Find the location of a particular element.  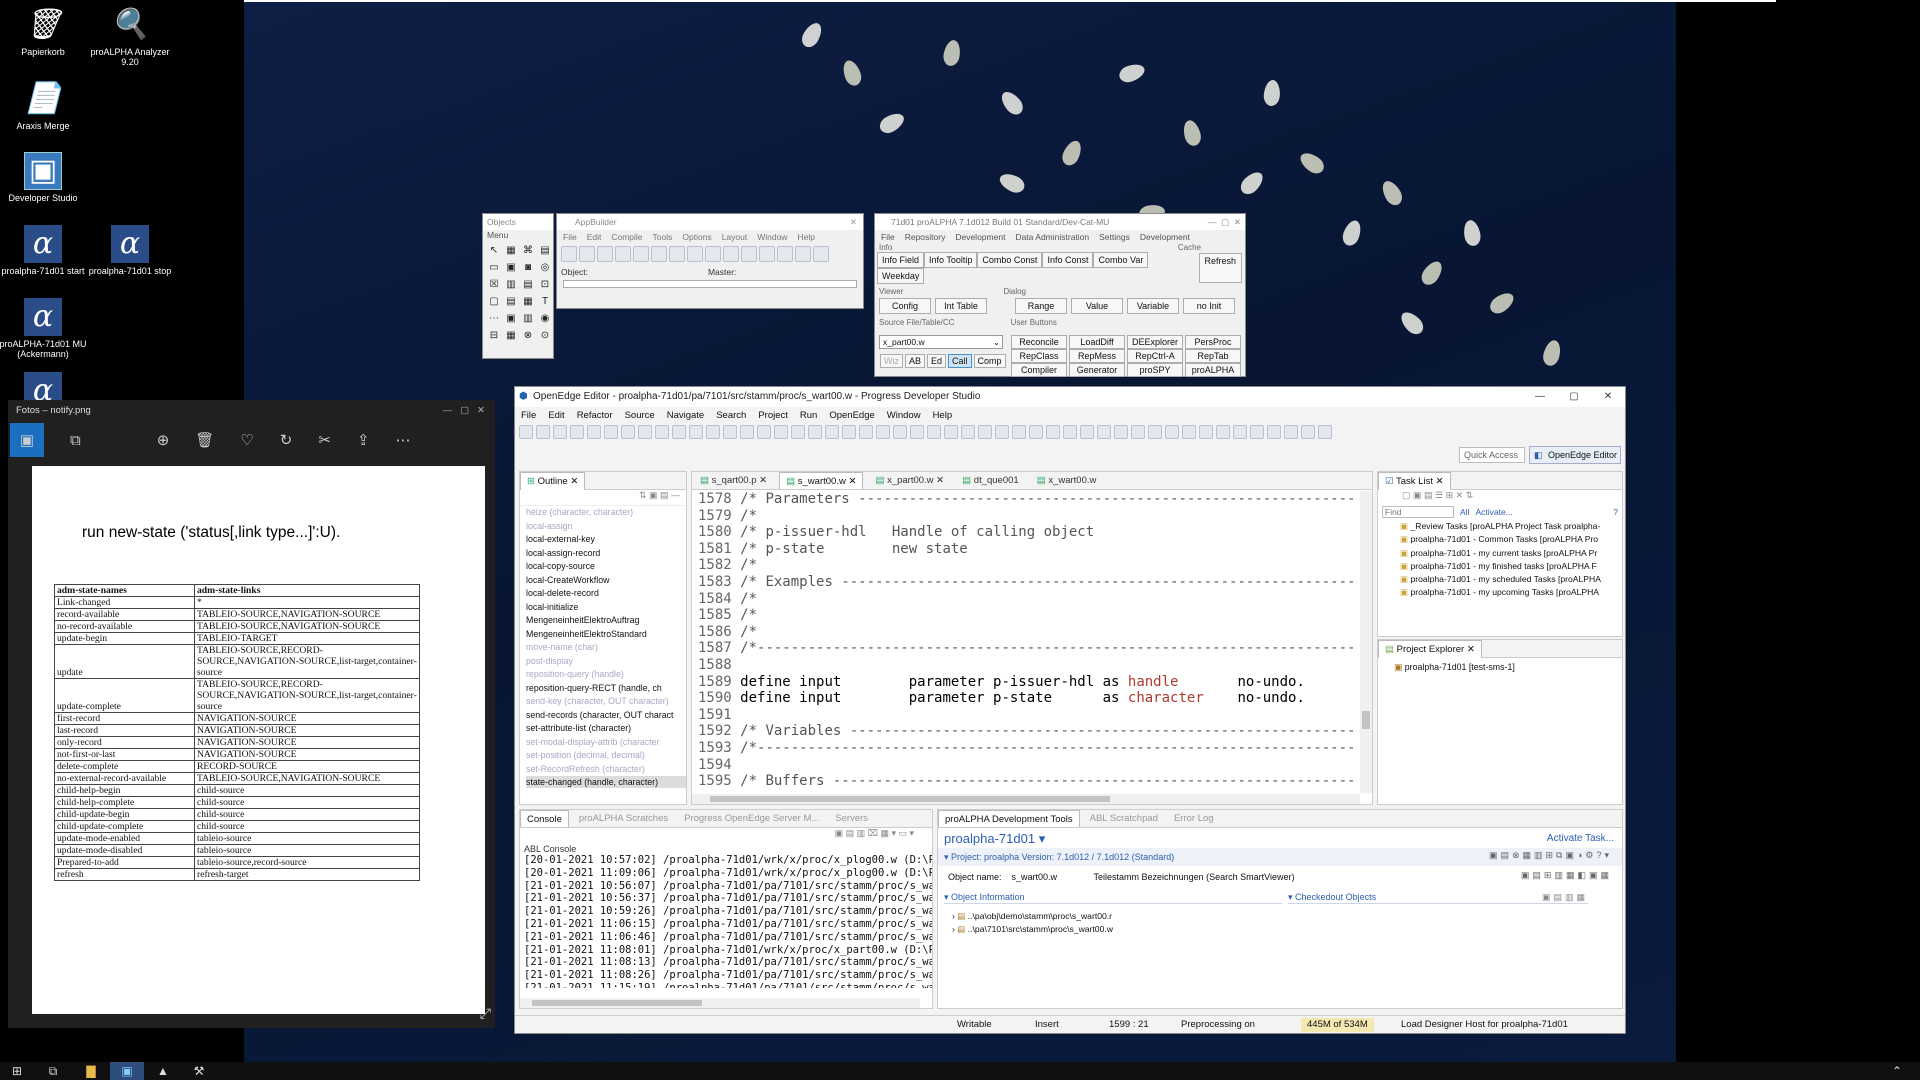

viewer-button: Config is located at coordinates (905, 306).